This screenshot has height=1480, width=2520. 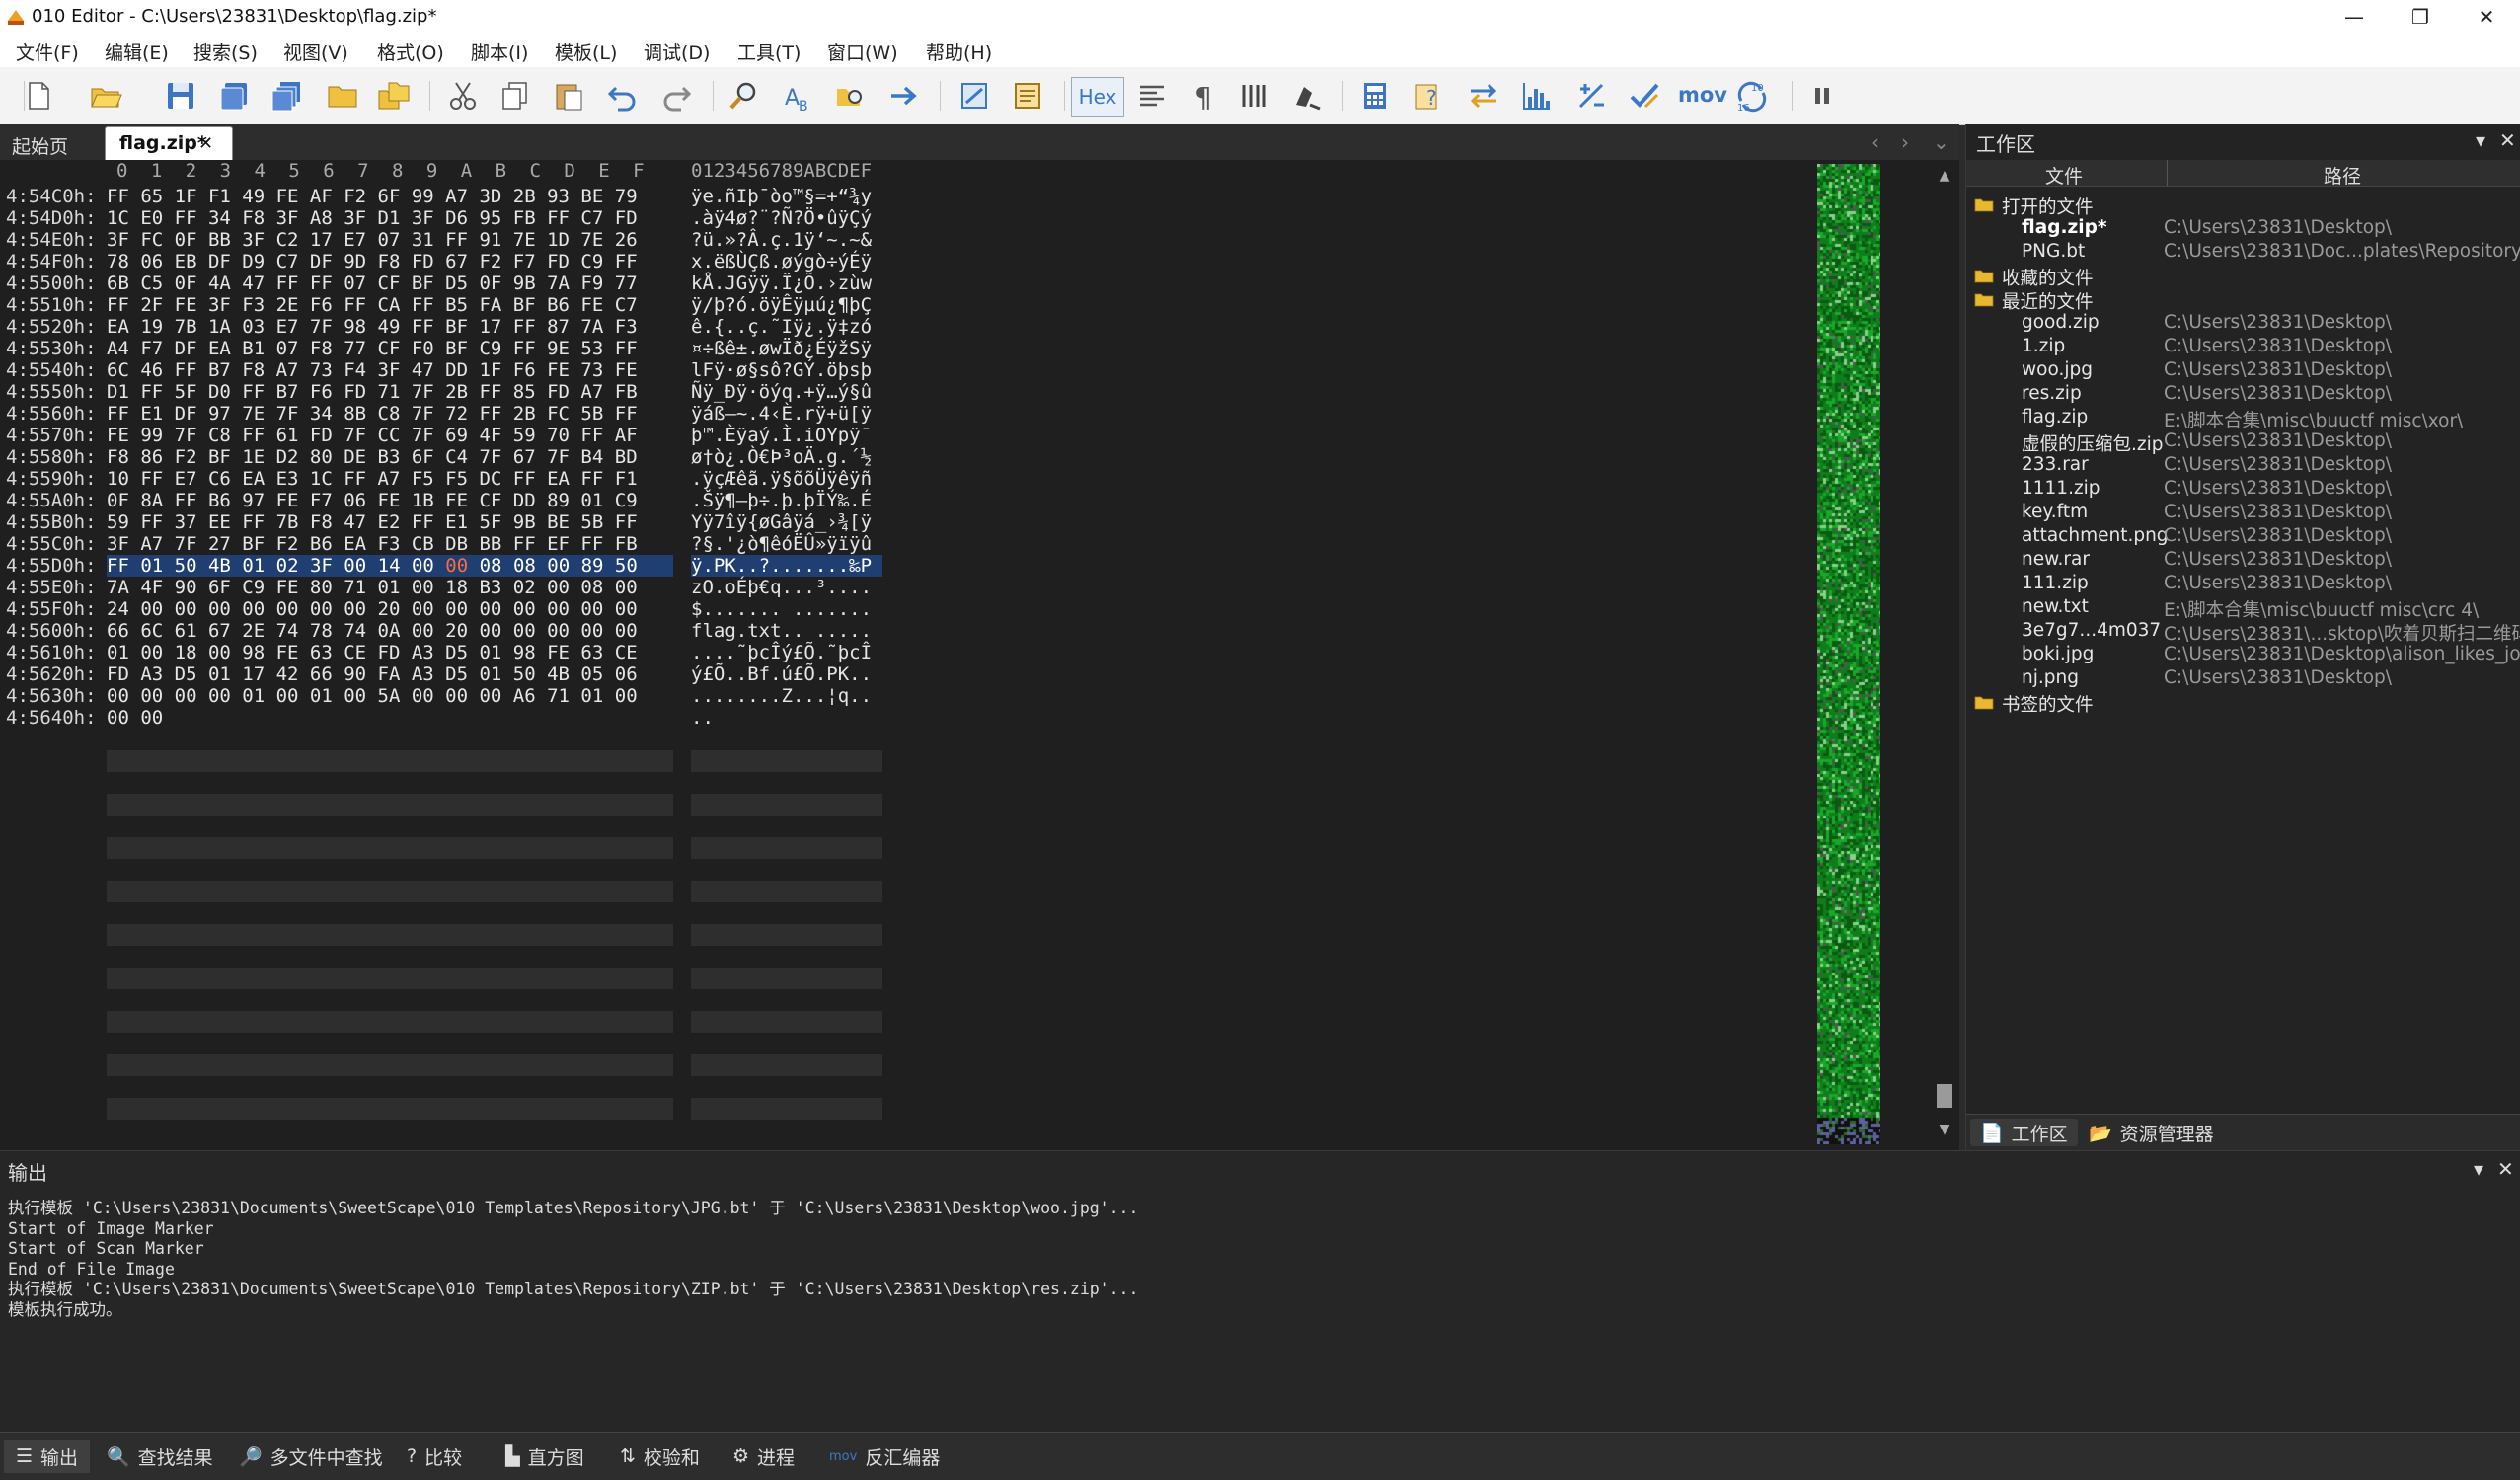 What do you see at coordinates (786, 305) in the screenshot?
I see `ascii-text: ÿ/þ?ó.öÿÊÿµú¿¶þÇ` at bounding box center [786, 305].